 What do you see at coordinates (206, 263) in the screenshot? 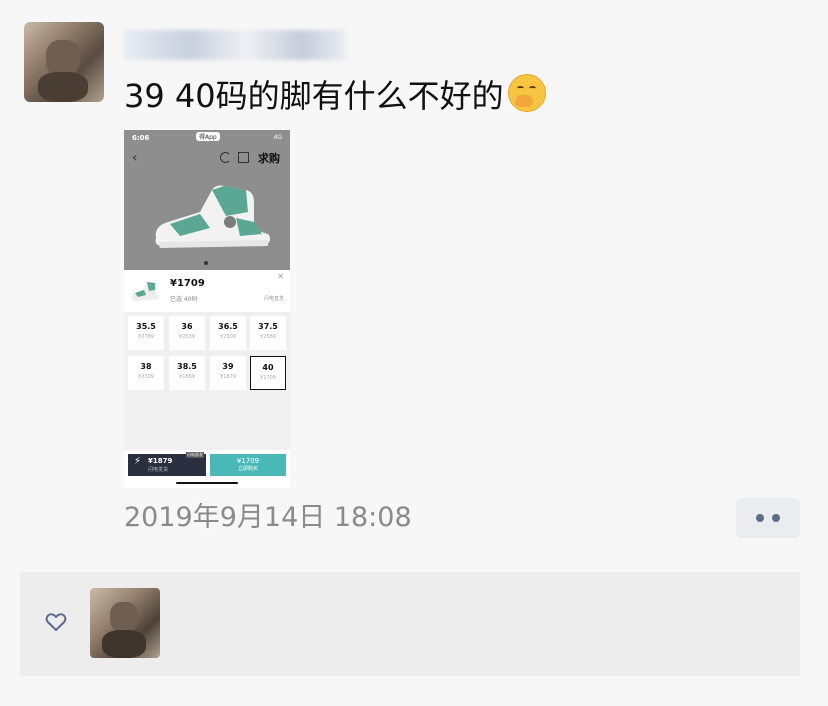
I see `carousel-dot` at bounding box center [206, 263].